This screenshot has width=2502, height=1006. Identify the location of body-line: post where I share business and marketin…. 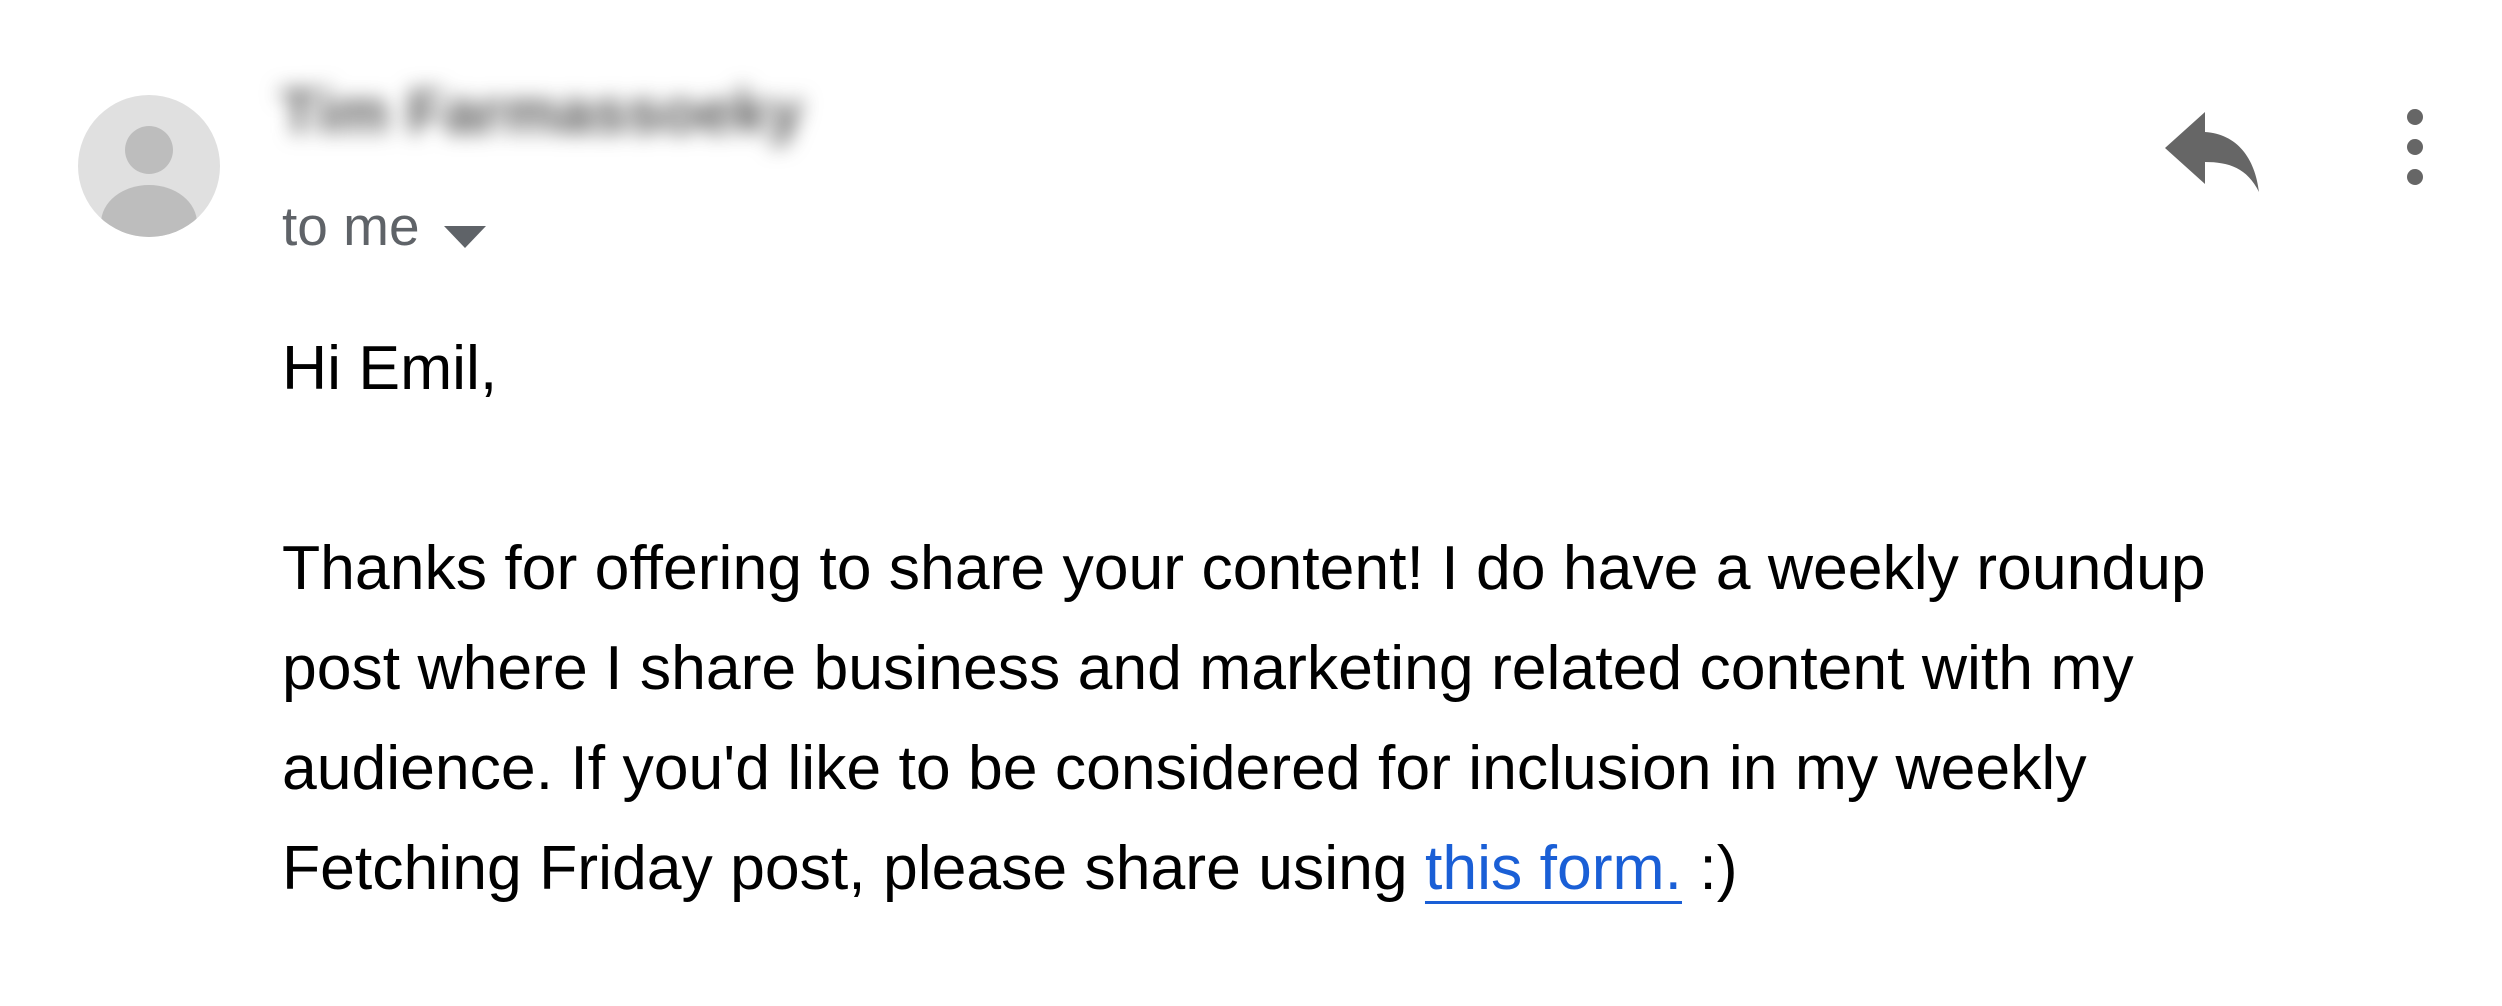
(1208, 668).